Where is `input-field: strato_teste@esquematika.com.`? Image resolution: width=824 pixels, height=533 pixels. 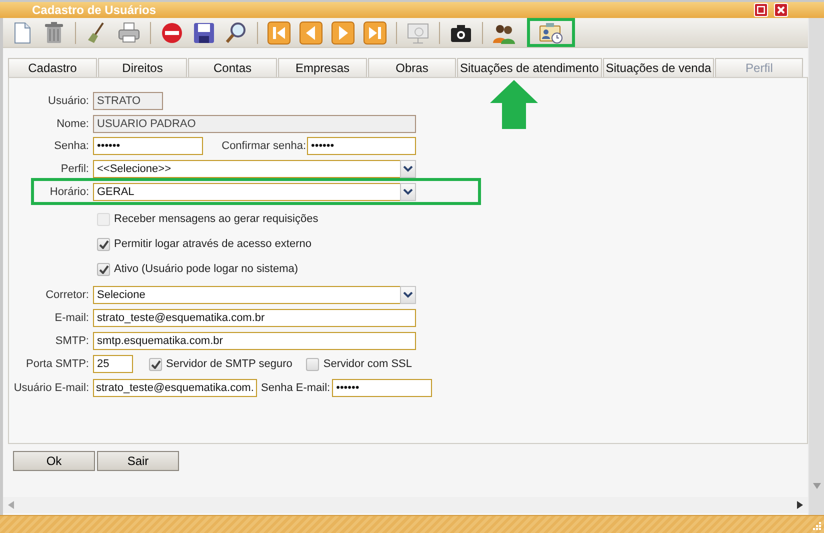 input-field: strato_teste@esquematika.com. is located at coordinates (175, 388).